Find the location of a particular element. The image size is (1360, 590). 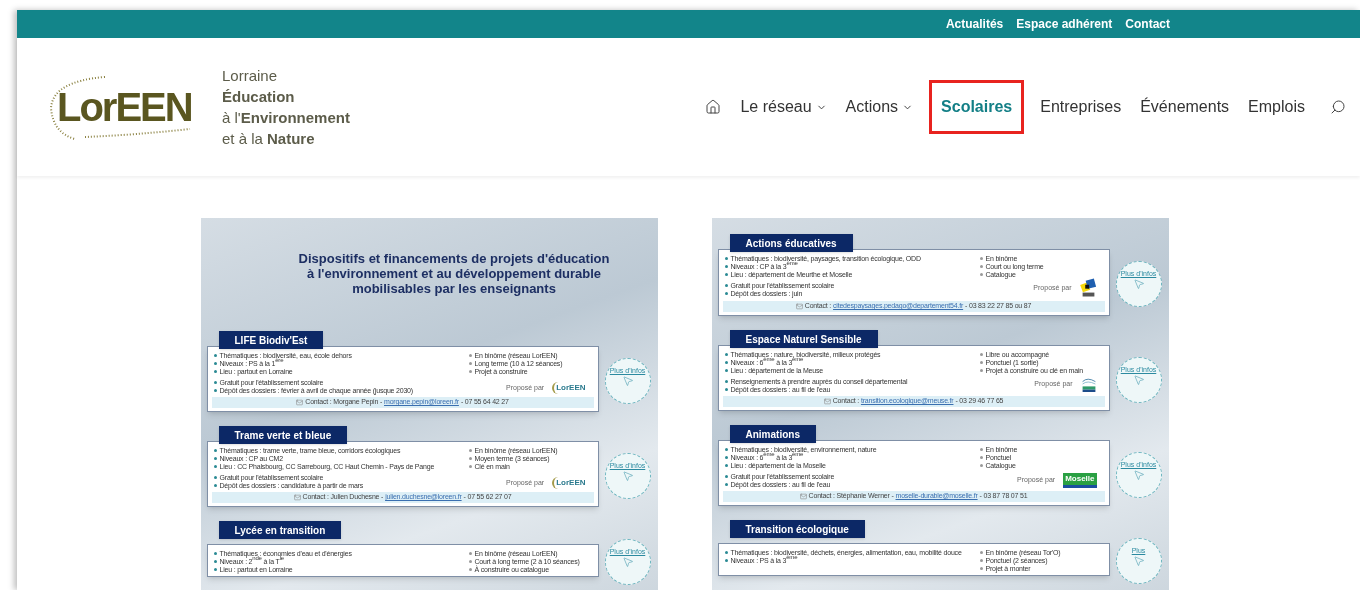

logo-wordmark: LorEEN is located at coordinates (124, 107).